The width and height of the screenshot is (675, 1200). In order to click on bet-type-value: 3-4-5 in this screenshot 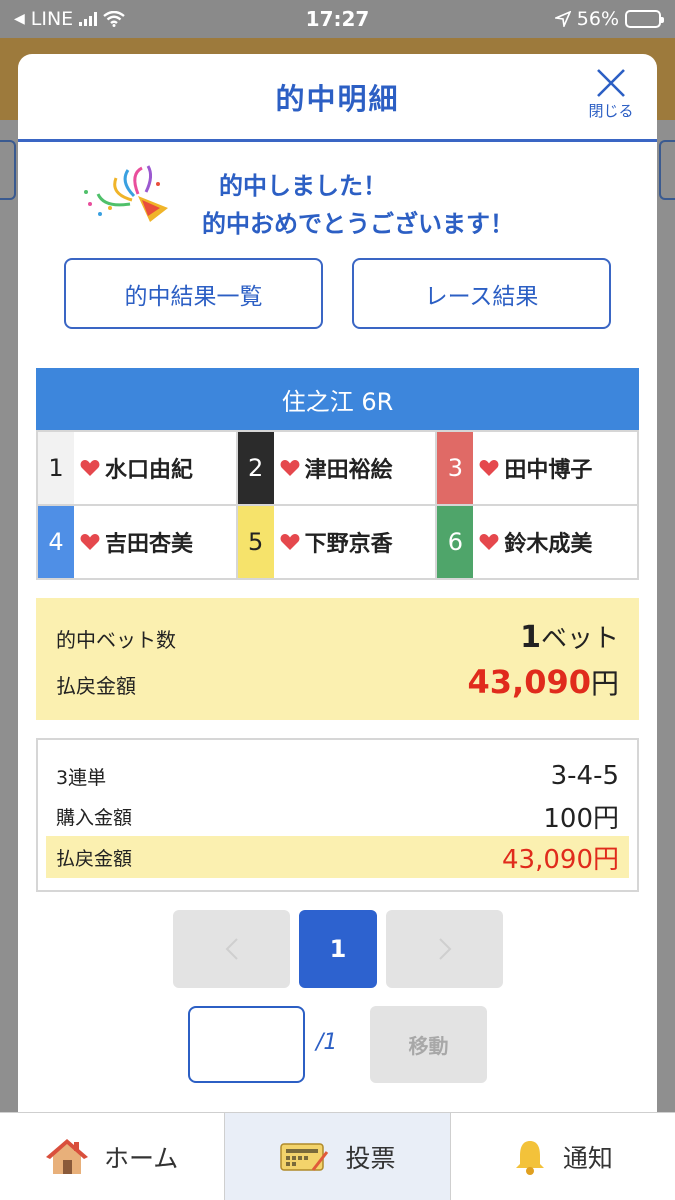, I will do `click(584, 776)`.